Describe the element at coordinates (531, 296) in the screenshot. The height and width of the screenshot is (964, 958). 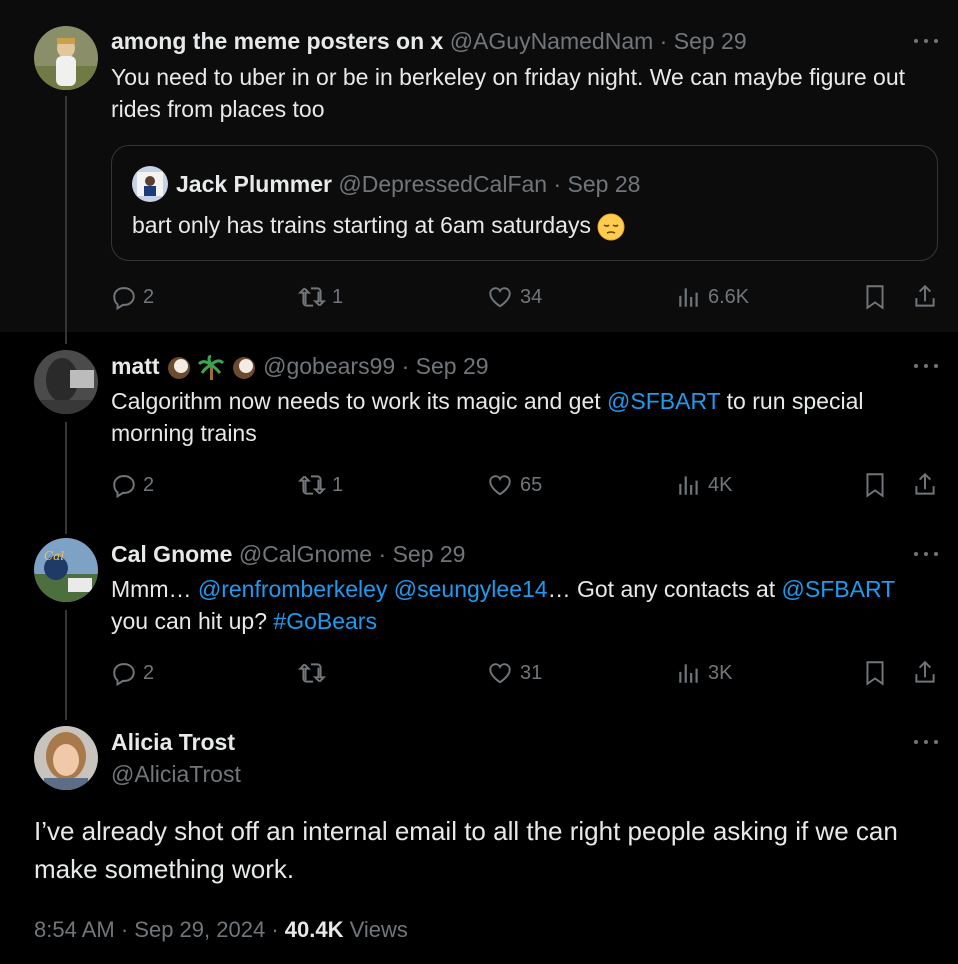
I see `like-count: 34` at that location.